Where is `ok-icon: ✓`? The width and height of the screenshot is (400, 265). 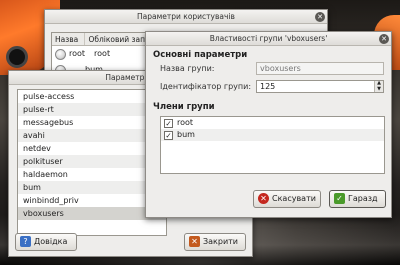
ok-icon: ✓ is located at coordinates (339, 198).